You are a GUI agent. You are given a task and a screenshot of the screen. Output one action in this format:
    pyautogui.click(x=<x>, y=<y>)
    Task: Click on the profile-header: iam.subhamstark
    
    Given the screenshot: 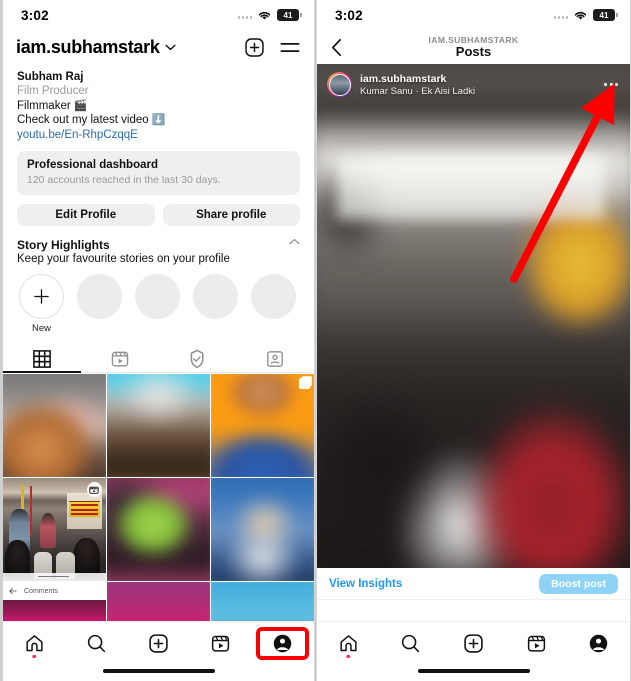 What is the action you would take?
    pyautogui.click(x=158, y=47)
    